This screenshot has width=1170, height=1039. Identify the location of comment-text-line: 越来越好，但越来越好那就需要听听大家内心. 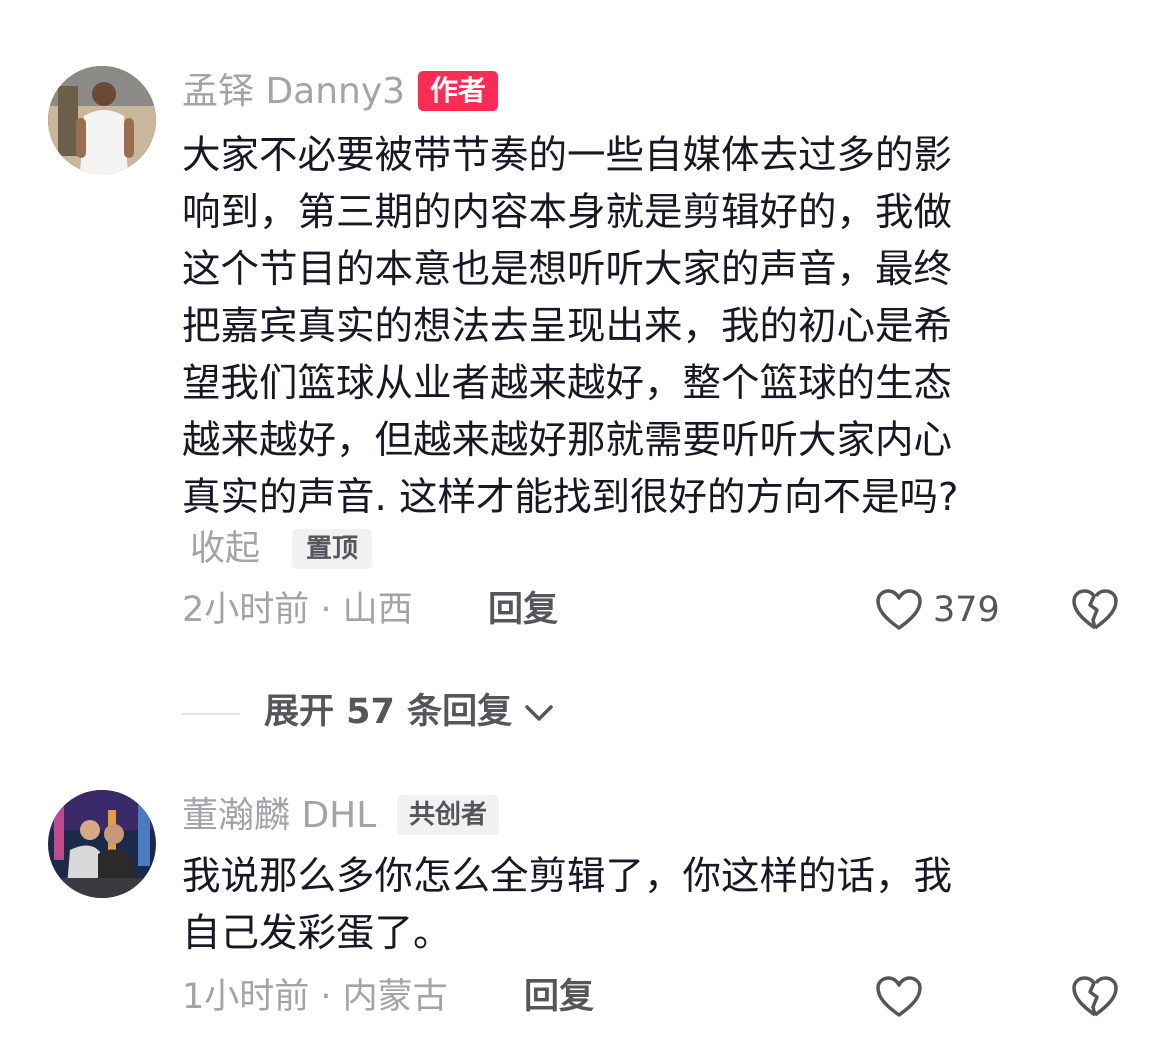
(567, 440).